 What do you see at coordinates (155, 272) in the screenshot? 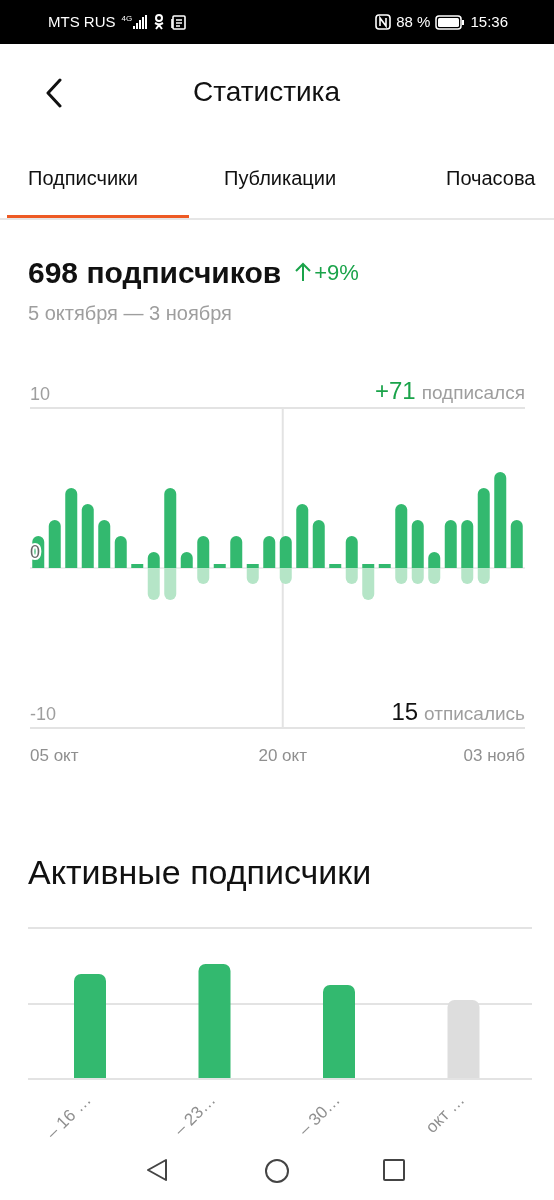
I see `subscriber-count: 698 подписчиков` at bounding box center [155, 272].